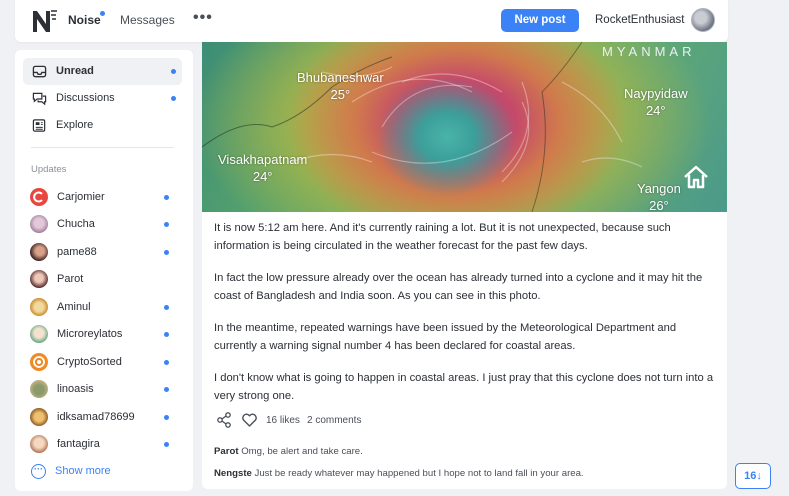  What do you see at coordinates (249, 420) in the screenshot?
I see `heart-icon` at bounding box center [249, 420].